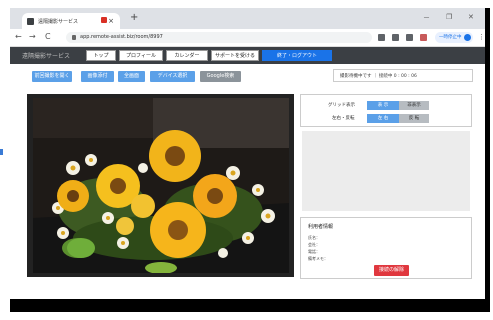 This screenshot has width=493, height=320. What do you see at coordinates (58, 21) in the screenshot?
I see `tab-title: 遠隔撮影サービス` at bounding box center [58, 21].